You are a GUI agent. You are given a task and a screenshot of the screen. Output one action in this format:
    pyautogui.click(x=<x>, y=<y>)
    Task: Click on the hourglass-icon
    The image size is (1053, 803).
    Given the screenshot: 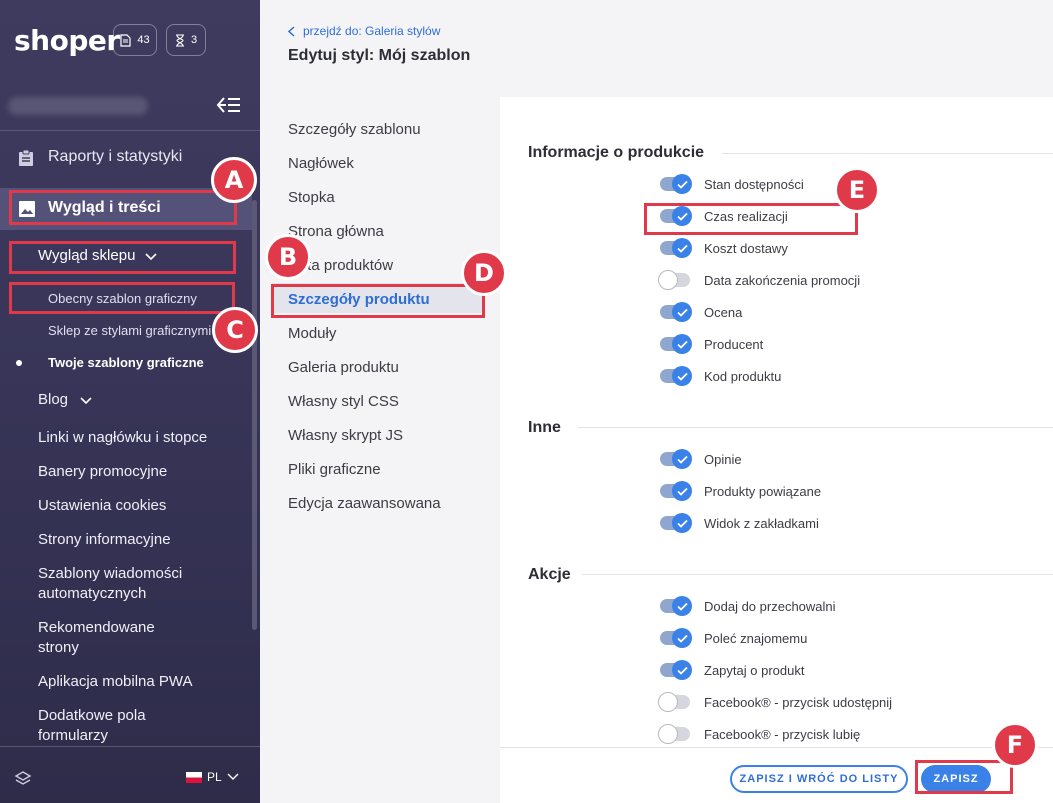 What is the action you would take?
    pyautogui.click(x=179, y=40)
    